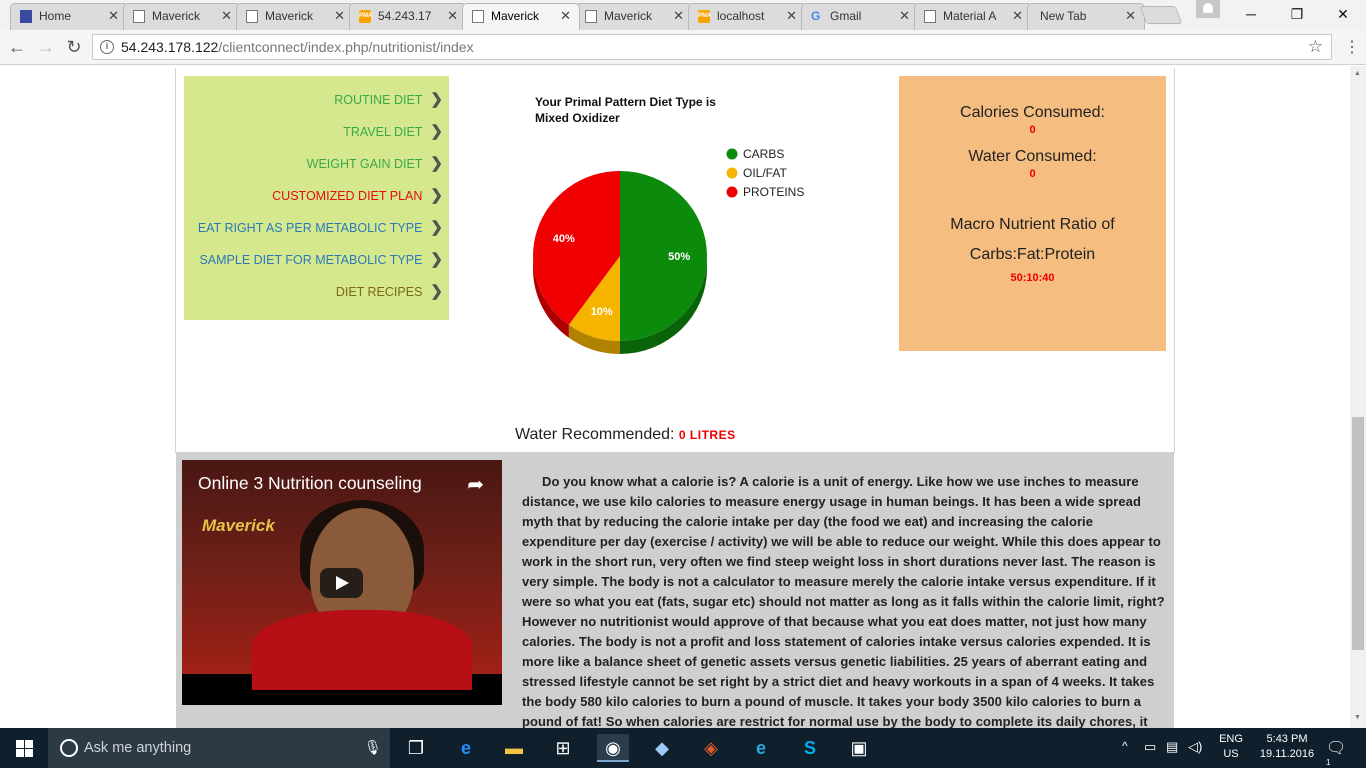  What do you see at coordinates (17, 47) in the screenshot?
I see `back-button: ←` at bounding box center [17, 47].